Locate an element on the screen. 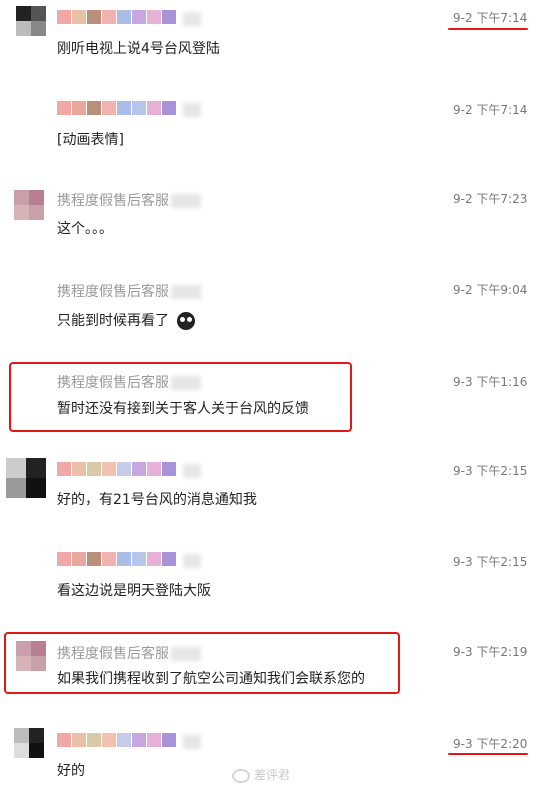  message-time: 9-3 下午2:20 is located at coordinates (490, 744).